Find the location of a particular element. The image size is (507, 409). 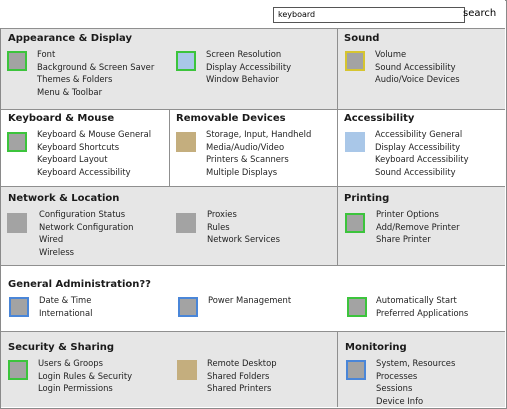

link-automatically-start: Automatically Start is located at coordinates (422, 300).